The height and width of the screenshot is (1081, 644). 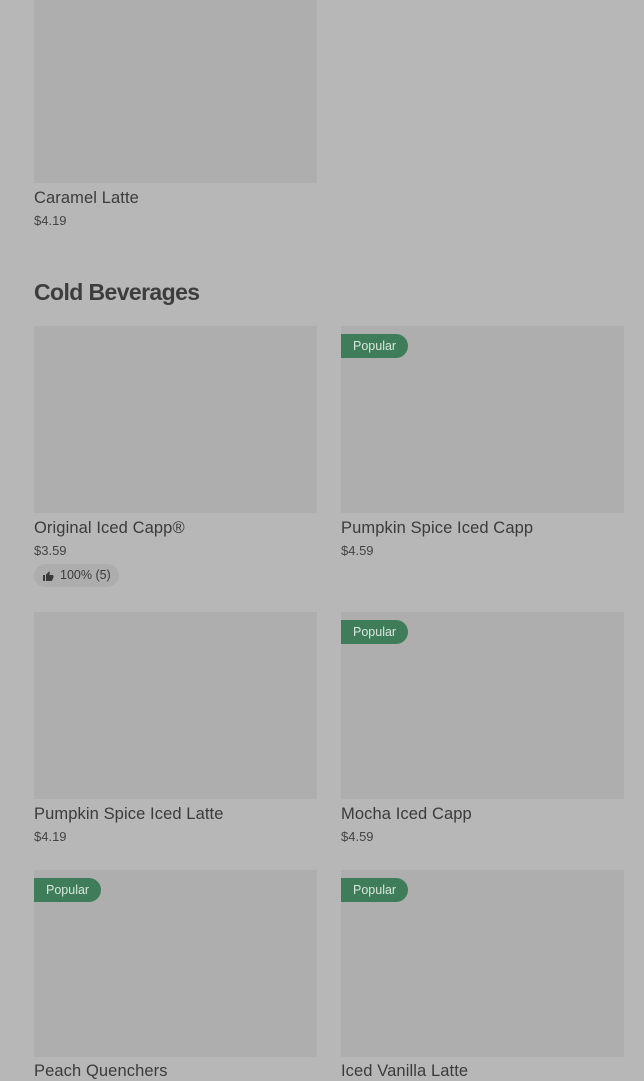 What do you see at coordinates (406, 814) in the screenshot?
I see `product-name: Mocha Iced Capp` at bounding box center [406, 814].